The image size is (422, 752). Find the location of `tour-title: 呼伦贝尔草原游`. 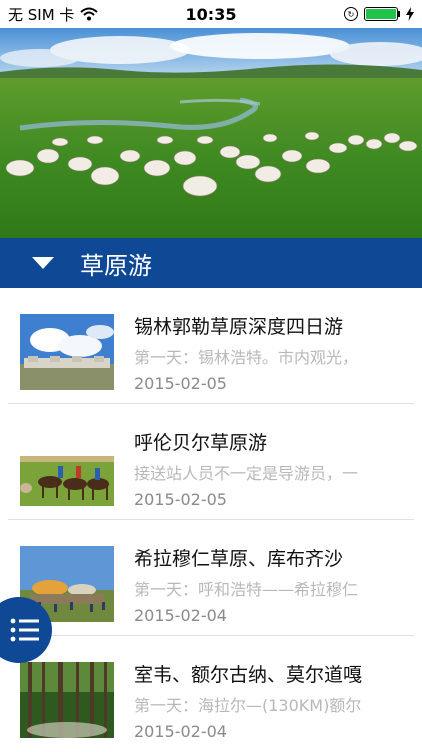

tour-title: 呼伦贝尔草原游 is located at coordinates (201, 443).